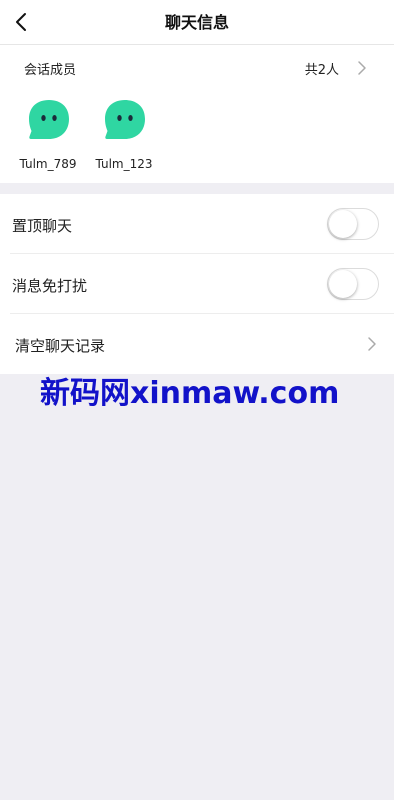 This screenshot has height=800, width=394. Describe the element at coordinates (60, 346) in the screenshot. I see `clear-history-label: 清空聊天记录` at that location.